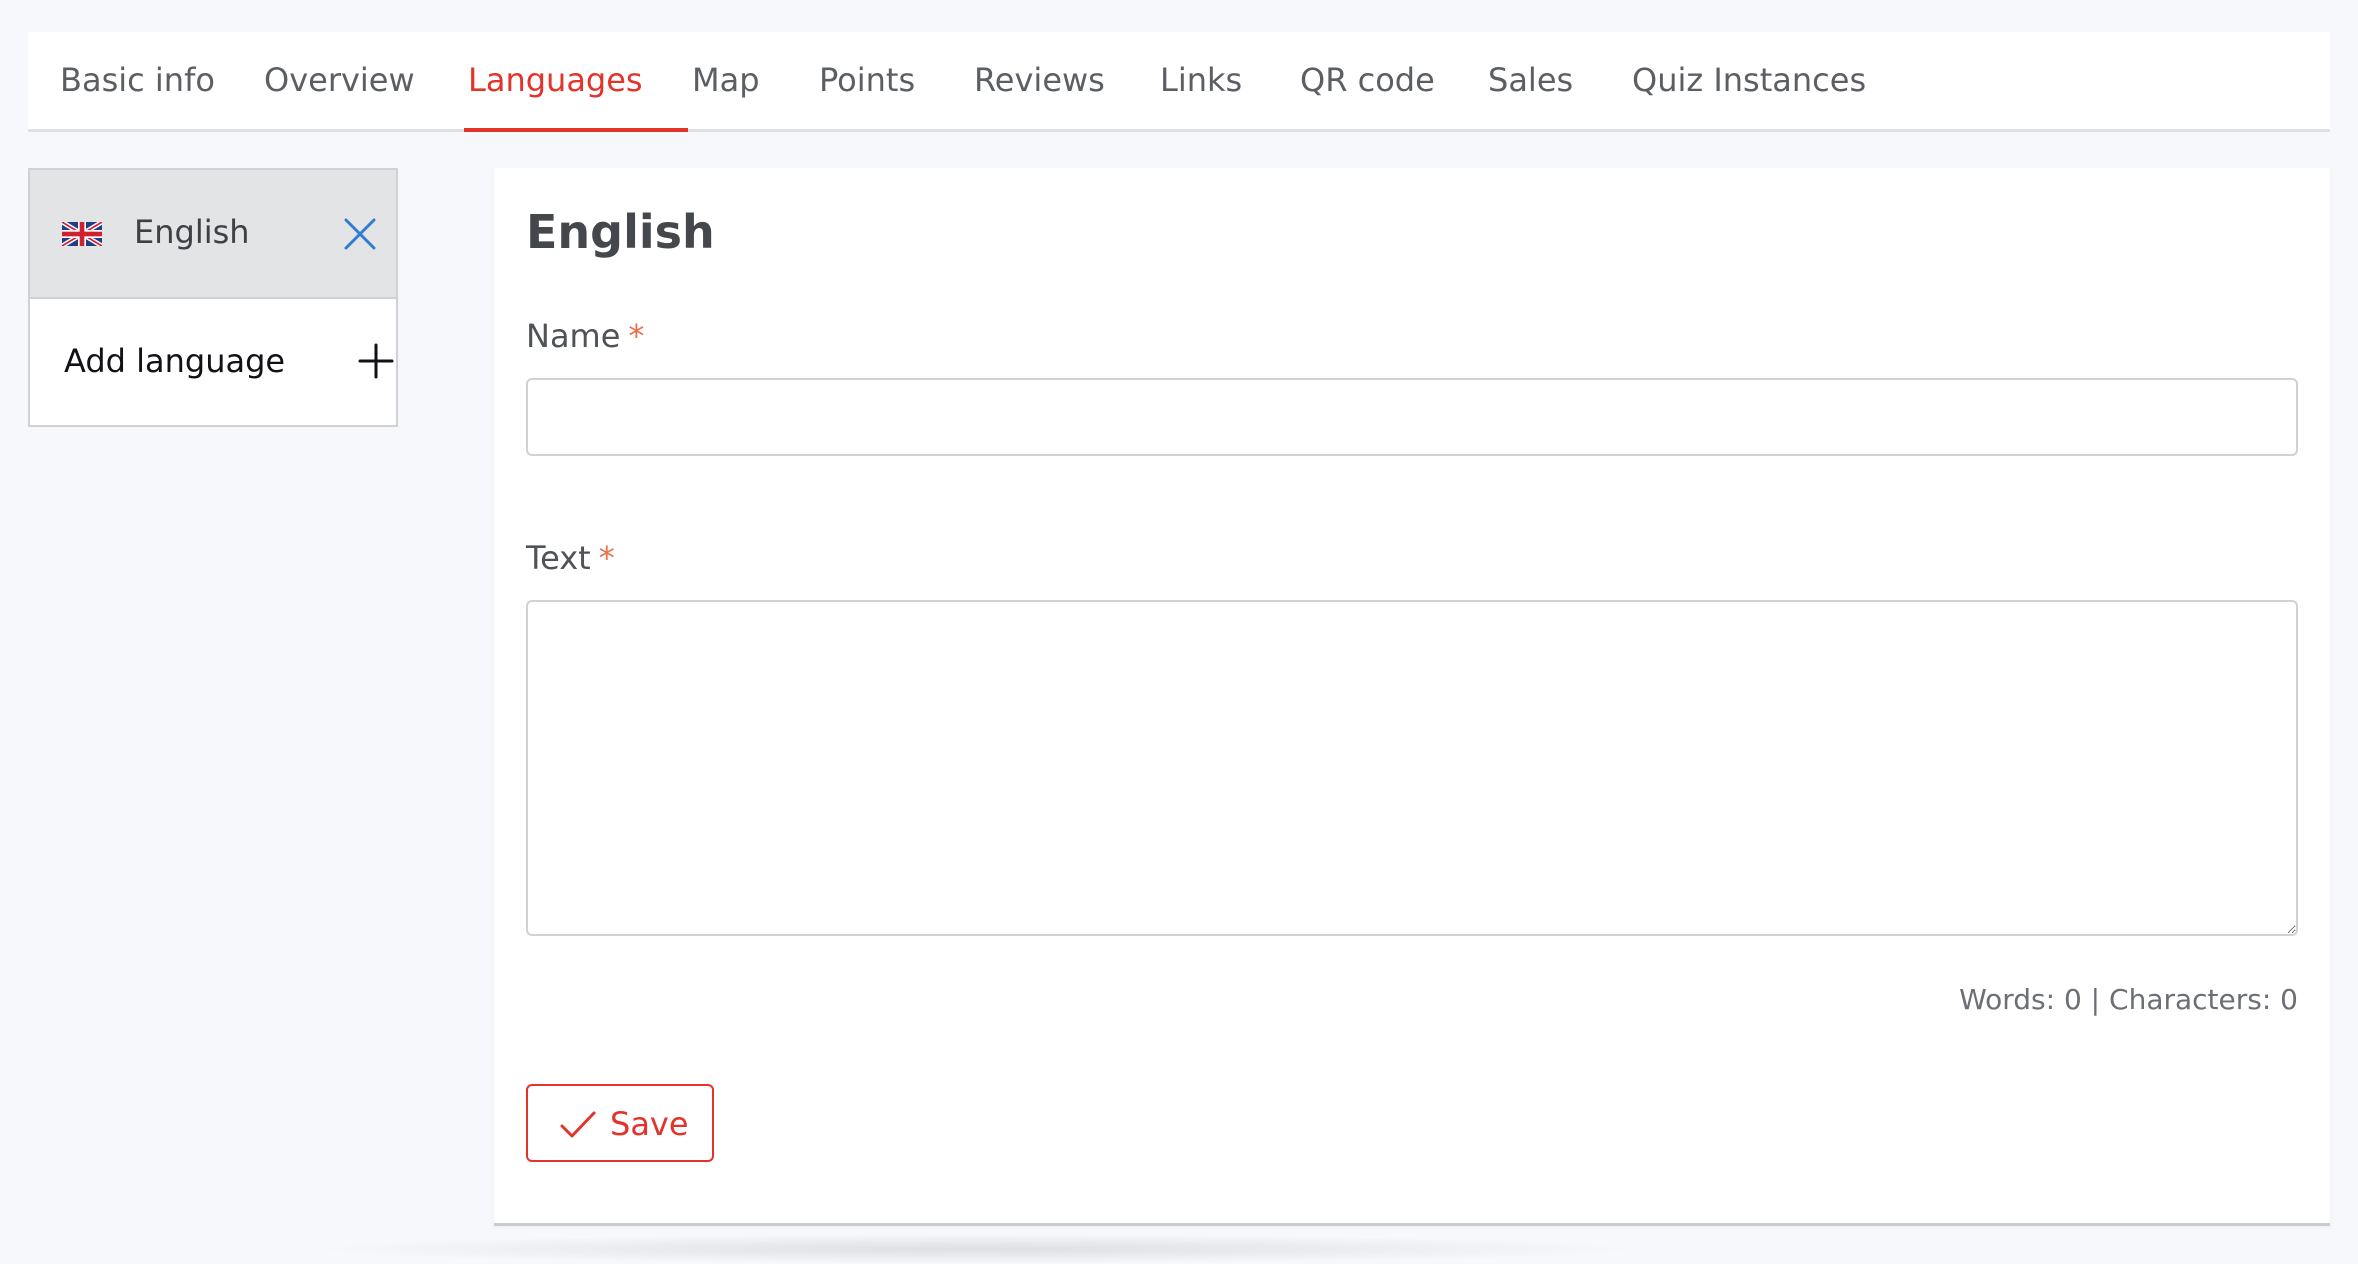 The image size is (2358, 1264). I want to click on tab-quiz-instances: Quiz Instances, so click(1749, 82).